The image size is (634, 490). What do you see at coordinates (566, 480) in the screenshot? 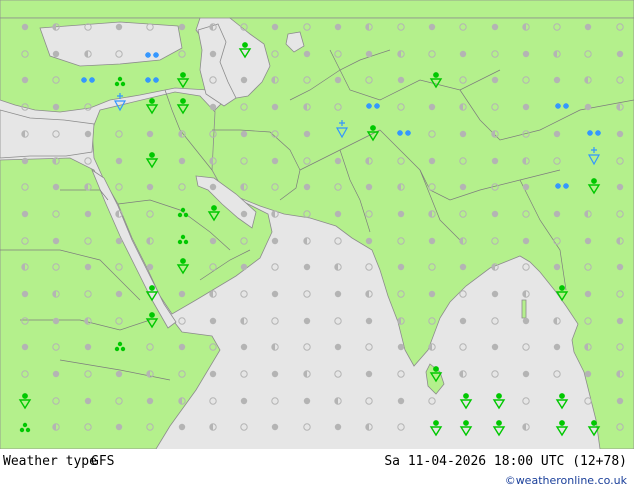
I see `credit-link: ©weatheronline.co.uk` at bounding box center [566, 480].